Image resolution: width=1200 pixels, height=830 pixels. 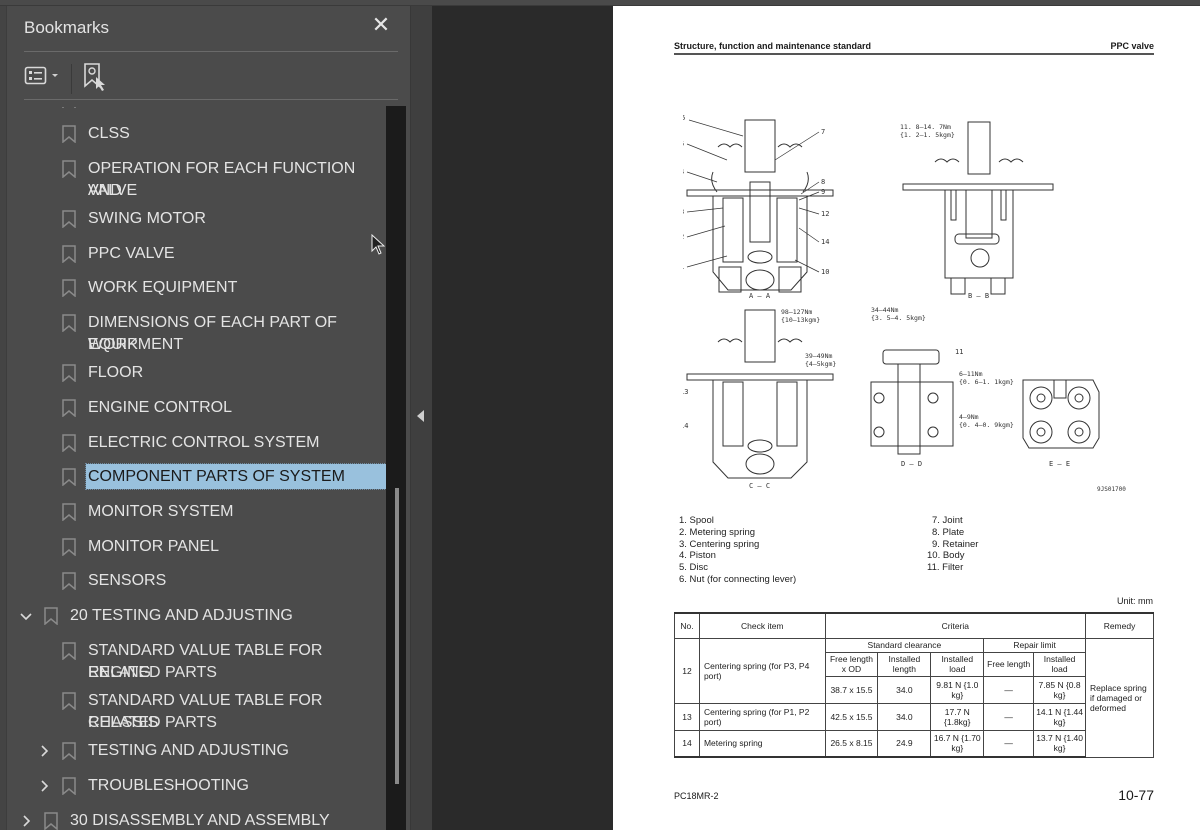 What do you see at coordinates (136, 344) in the screenshot?
I see `bookmark-label-line2: EQUIPMENT` at bounding box center [136, 344].